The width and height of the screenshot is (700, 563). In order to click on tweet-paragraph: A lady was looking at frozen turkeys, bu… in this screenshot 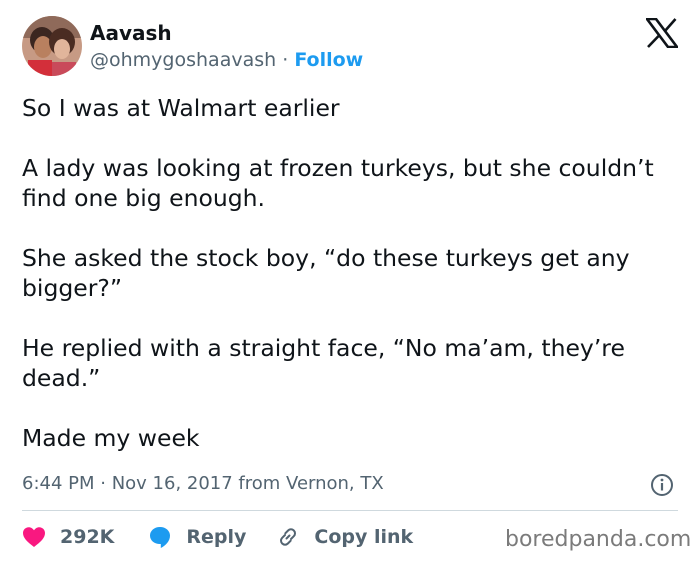, I will do `click(338, 183)`.